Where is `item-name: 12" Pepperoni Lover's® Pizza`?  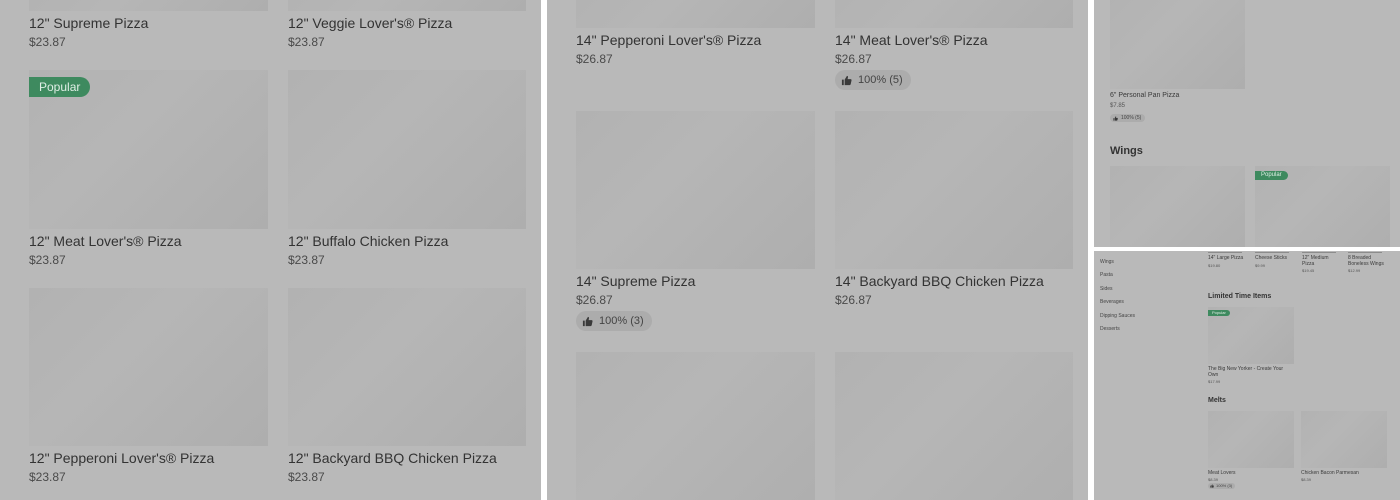
item-name: 12" Pepperoni Lover's® Pizza is located at coordinates (121, 458).